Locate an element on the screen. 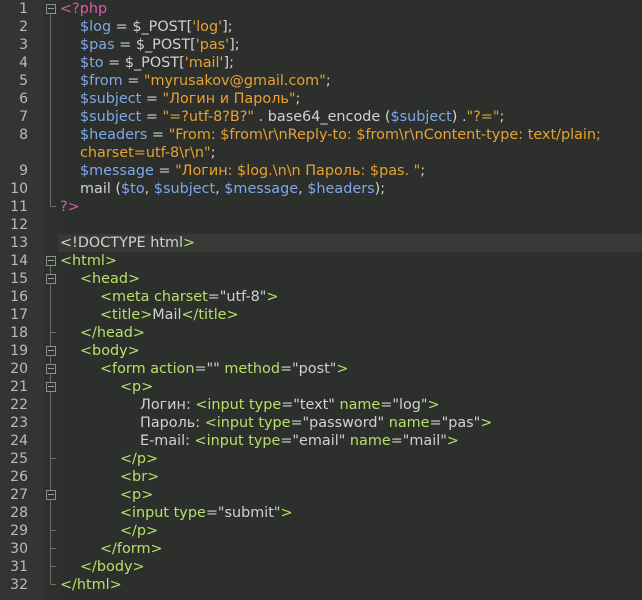  line-number: 7 is located at coordinates (23, 117).